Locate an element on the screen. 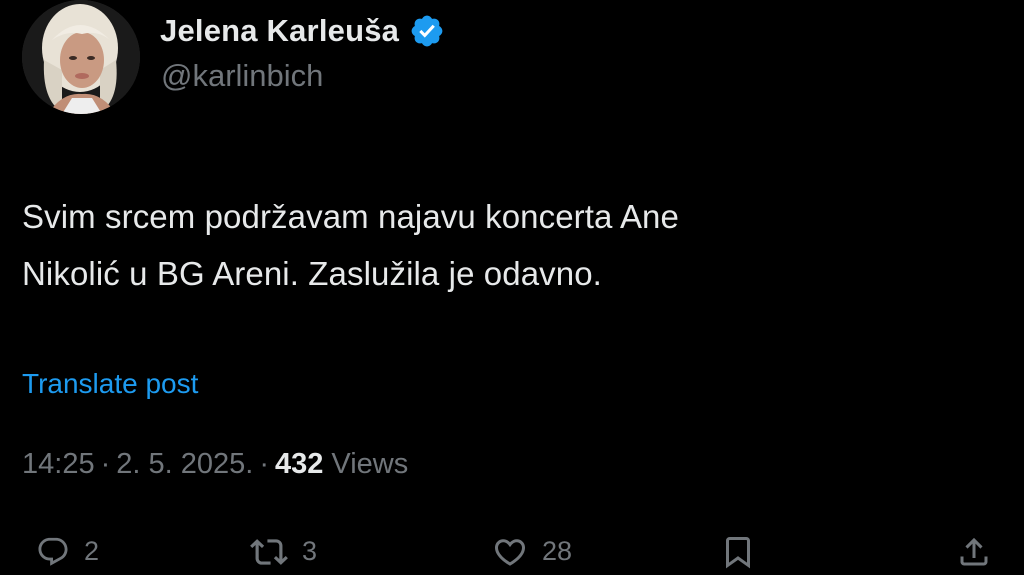 This screenshot has height=575, width=1024. bookmark-button is located at coordinates (738, 551).